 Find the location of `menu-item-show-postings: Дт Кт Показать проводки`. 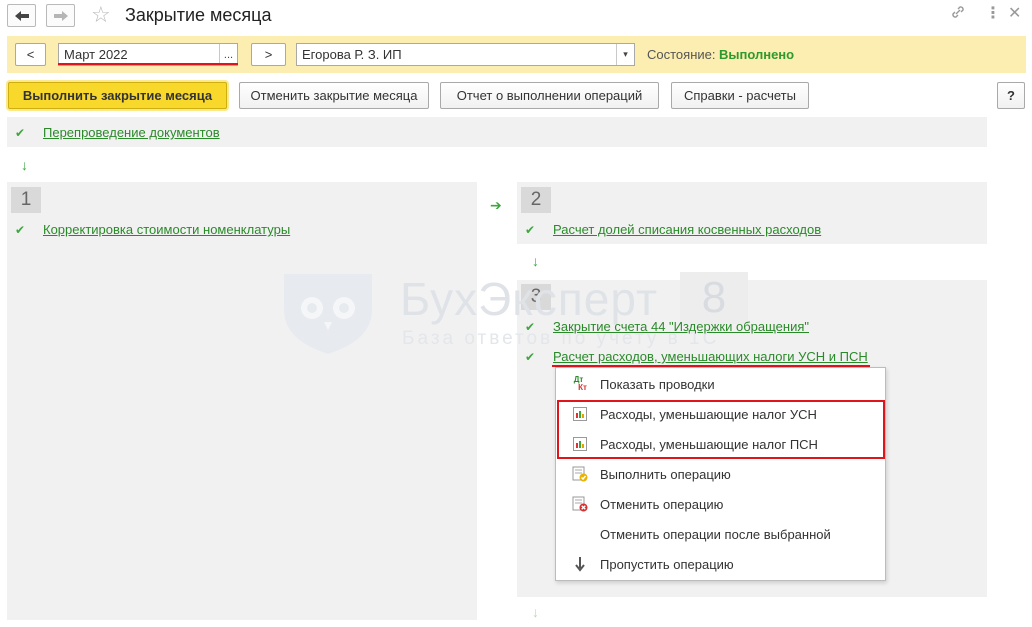

menu-item-show-postings: Дт Кт Показать проводки is located at coordinates (720, 384).